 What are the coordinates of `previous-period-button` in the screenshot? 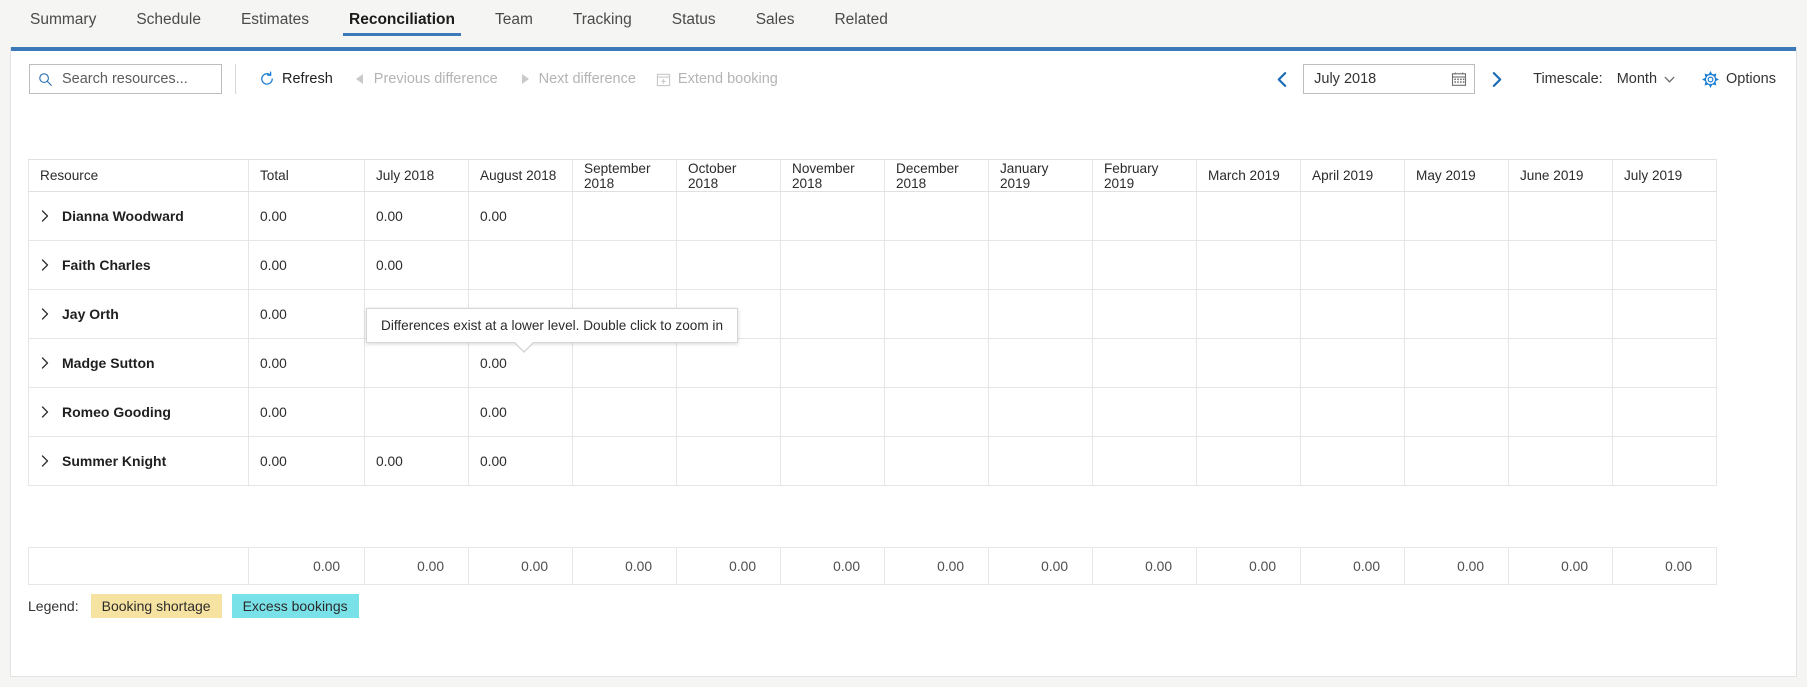 It's located at (1282, 79).